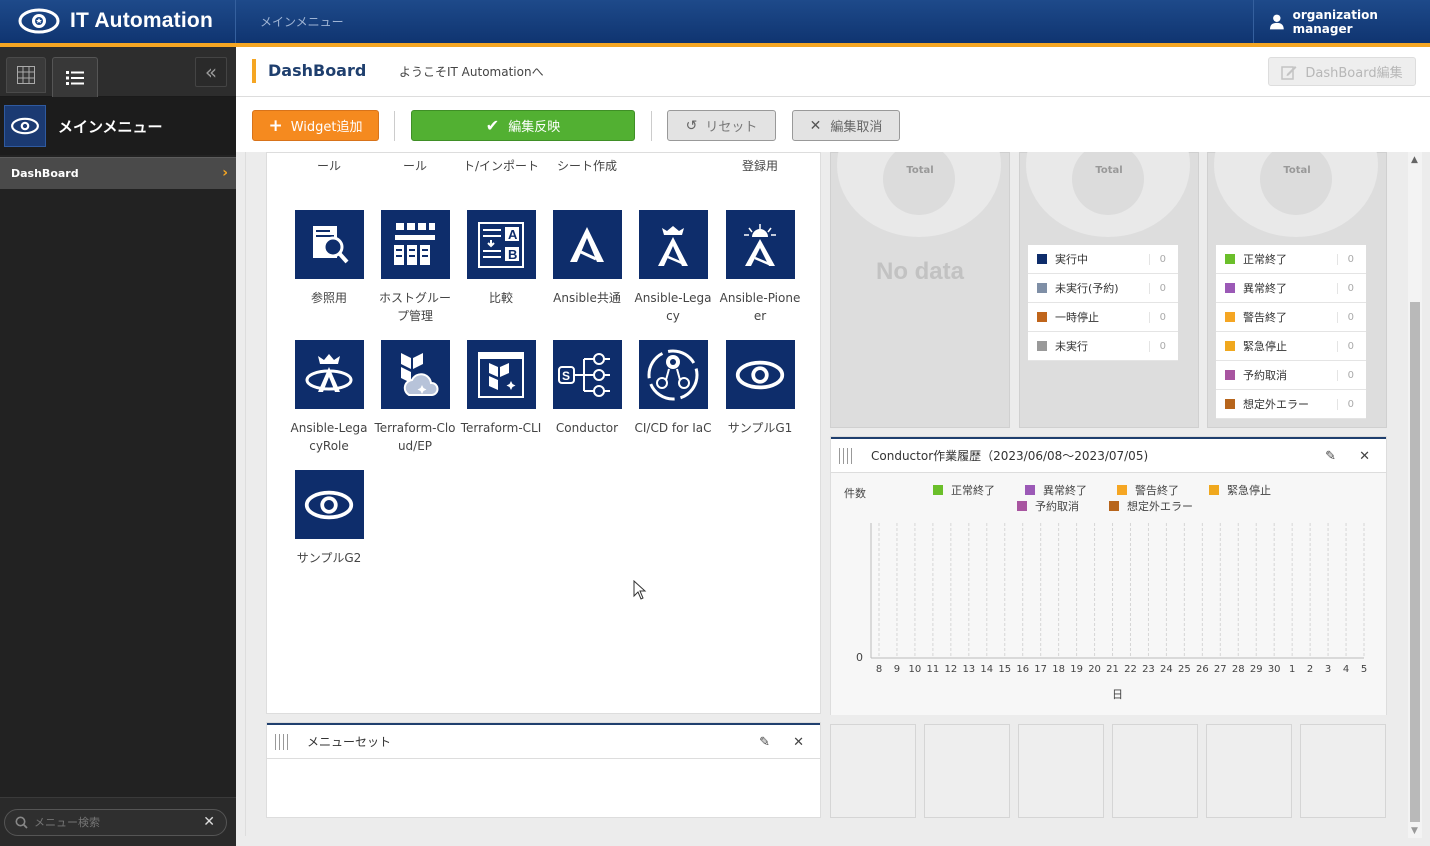 Image resolution: width=1430 pixels, height=846 pixels. What do you see at coordinates (1291, 375) in the screenshot?
I see `legend-row: 予約取消 0` at bounding box center [1291, 375].